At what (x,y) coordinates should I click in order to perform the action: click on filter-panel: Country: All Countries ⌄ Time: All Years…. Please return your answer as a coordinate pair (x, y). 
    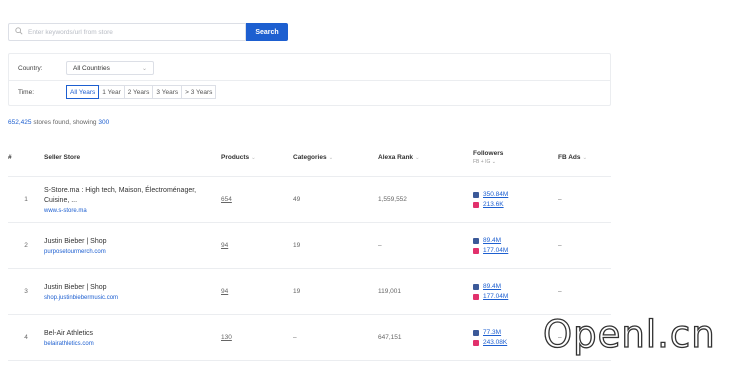
    Looking at the image, I should click on (309, 79).